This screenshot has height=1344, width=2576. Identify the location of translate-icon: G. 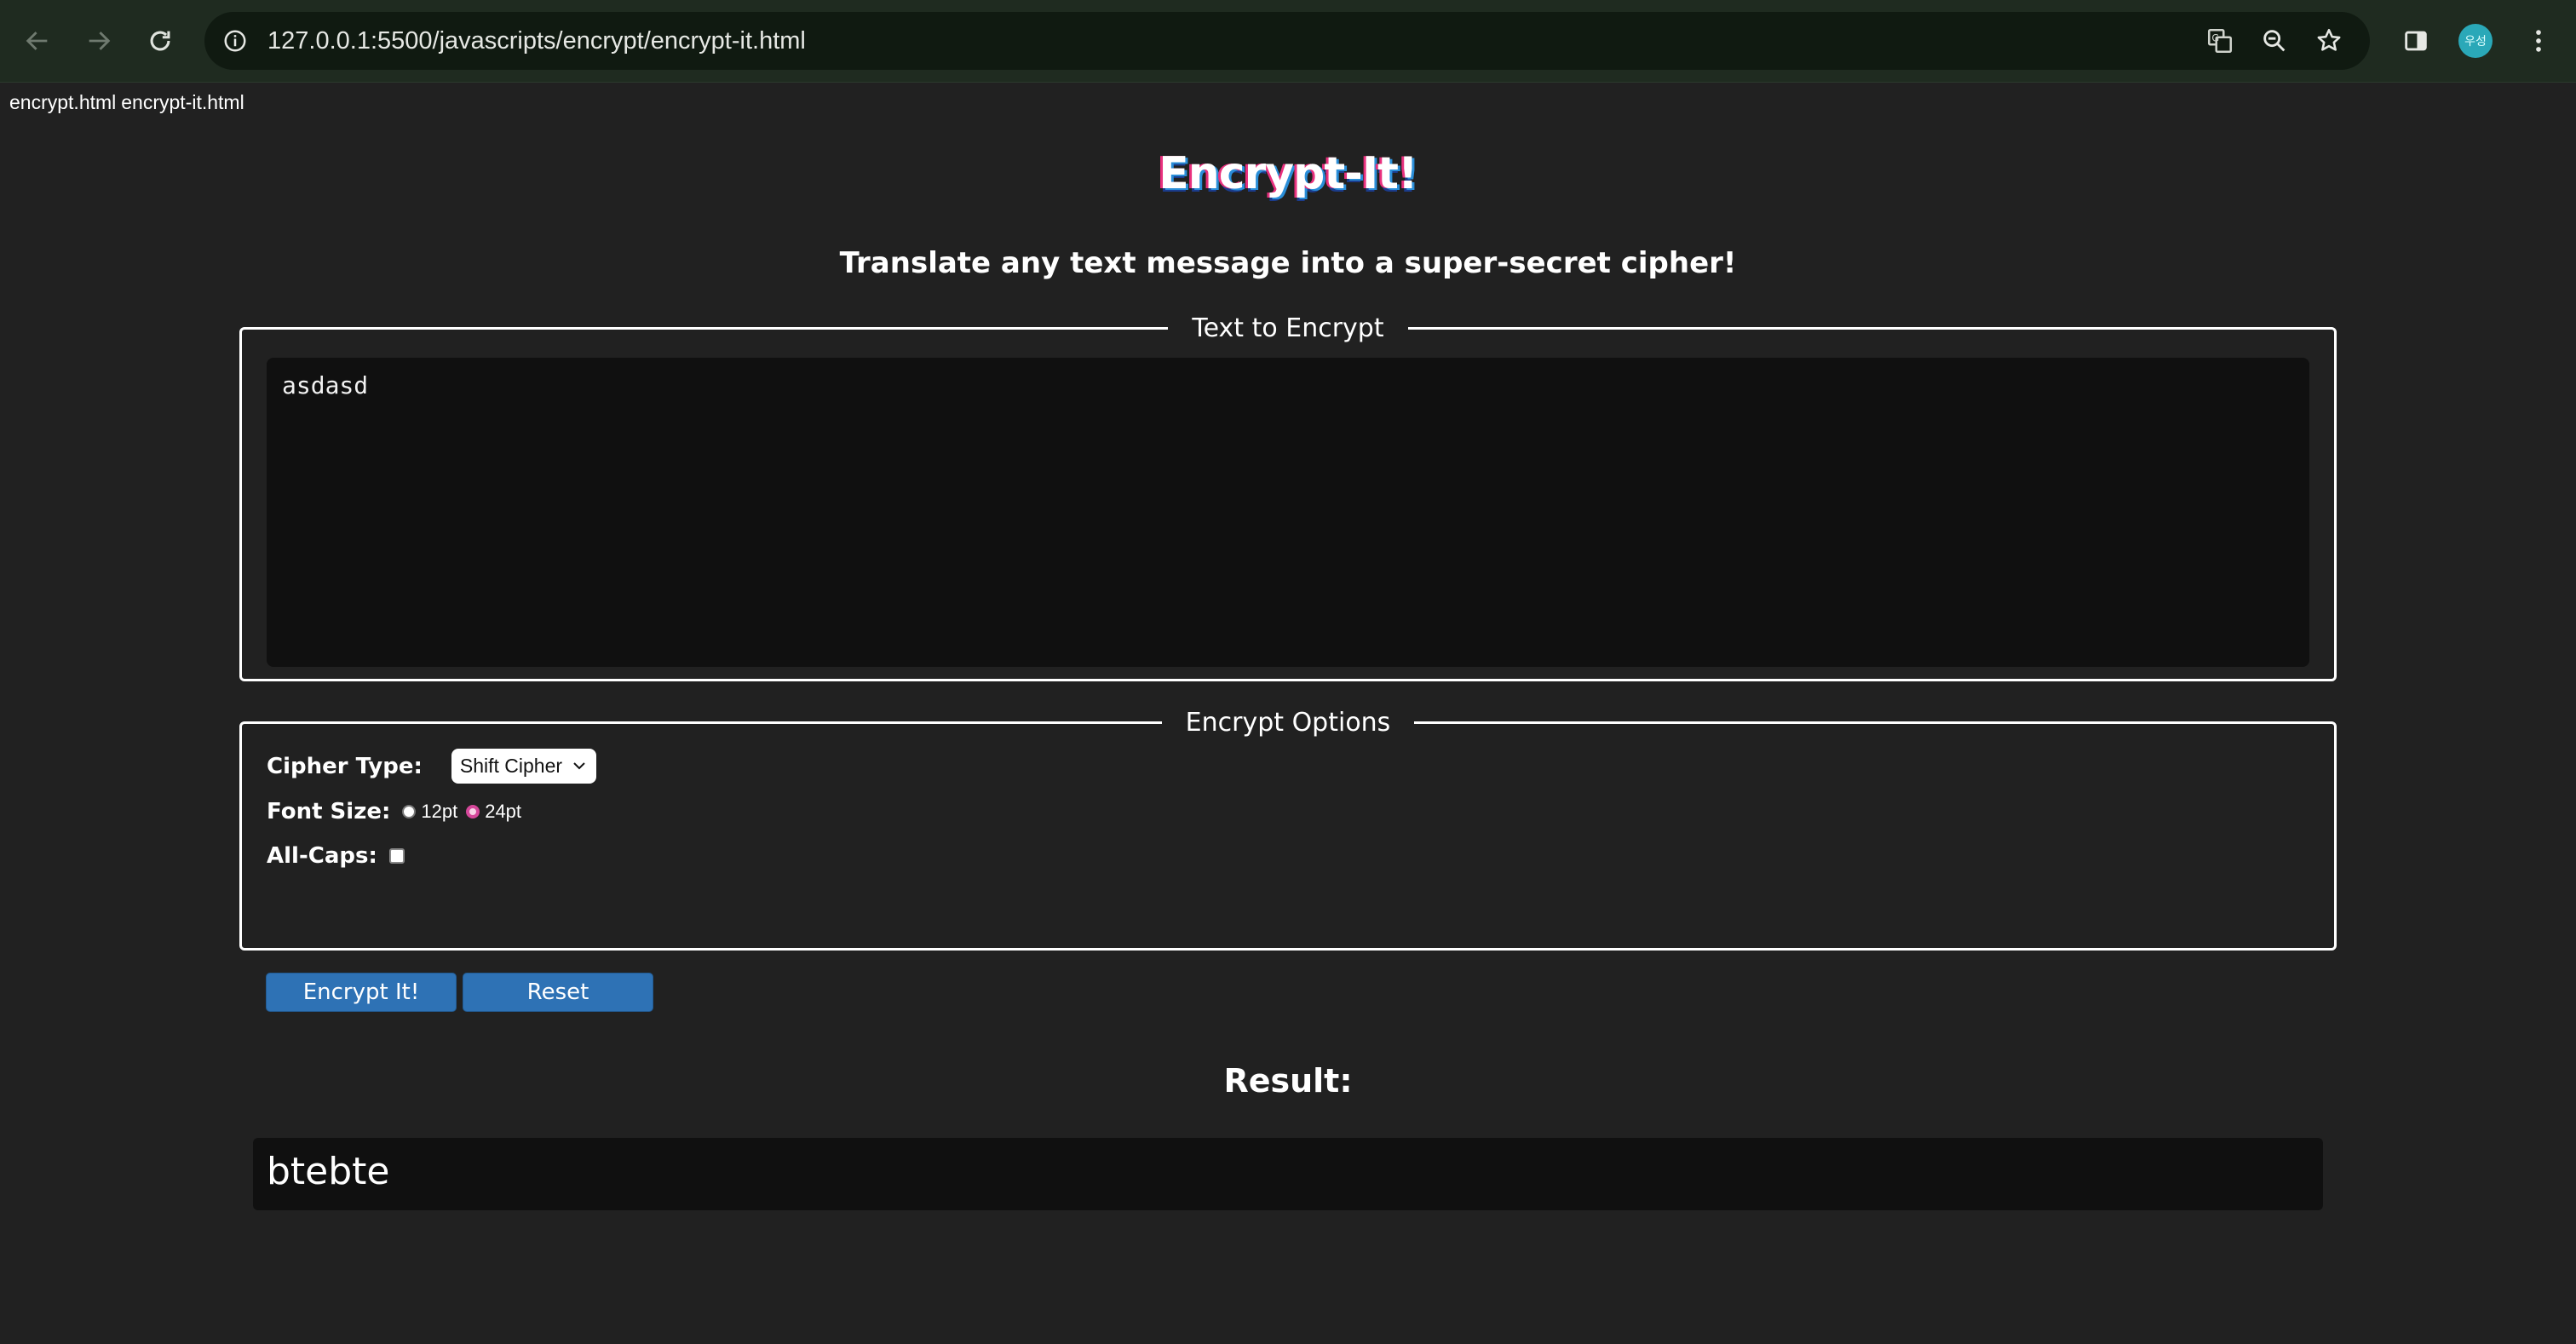
(2220, 41).